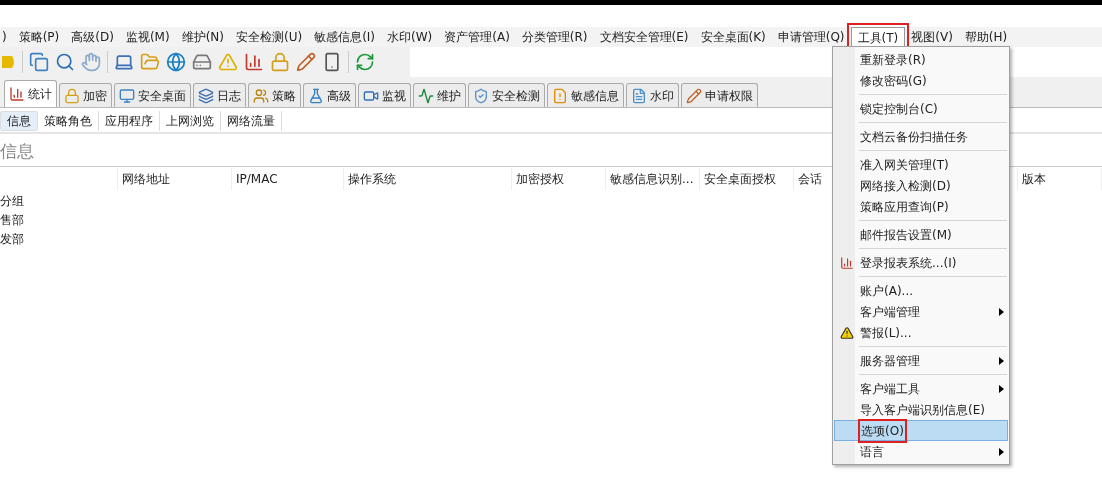 Image resolution: width=1102 pixels, height=483 pixels. Describe the element at coordinates (17, 151) in the screenshot. I see `section-title: 信息` at that location.